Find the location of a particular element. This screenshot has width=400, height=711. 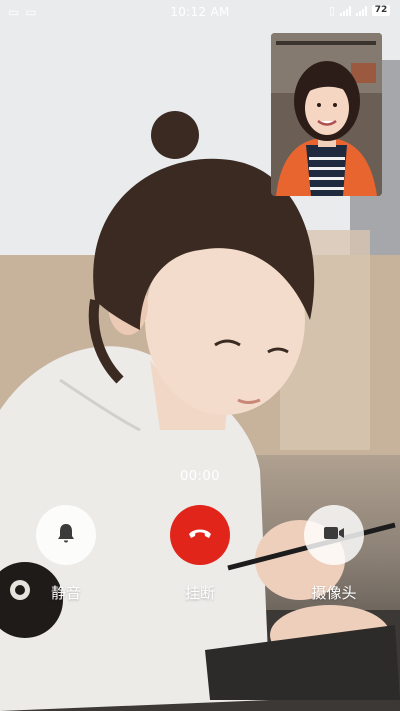

battery-icon: 72 is located at coordinates (381, 10).